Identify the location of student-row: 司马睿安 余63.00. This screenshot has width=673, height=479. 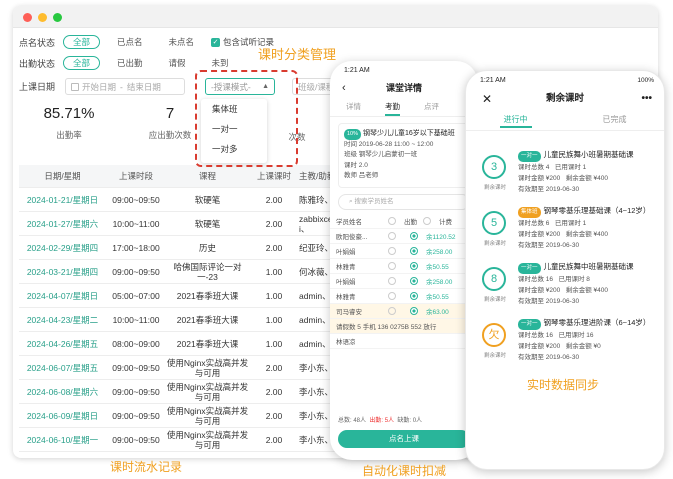
(404, 311).